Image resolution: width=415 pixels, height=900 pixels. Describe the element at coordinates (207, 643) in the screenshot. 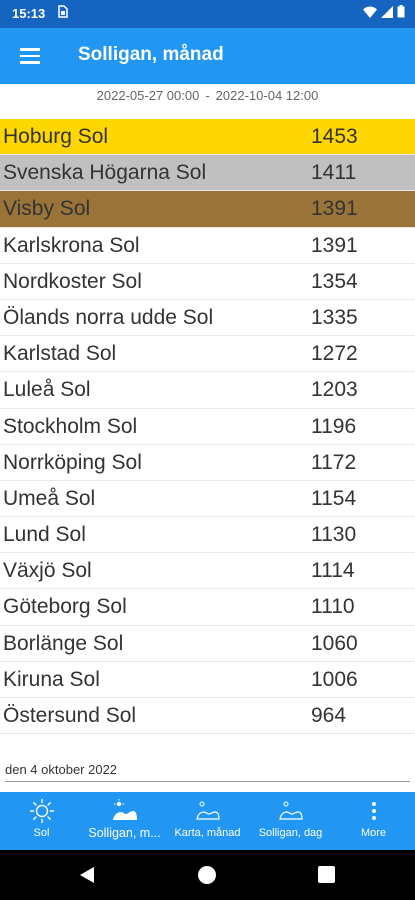

I see `list-item: Borlänge Sol 1060` at that location.